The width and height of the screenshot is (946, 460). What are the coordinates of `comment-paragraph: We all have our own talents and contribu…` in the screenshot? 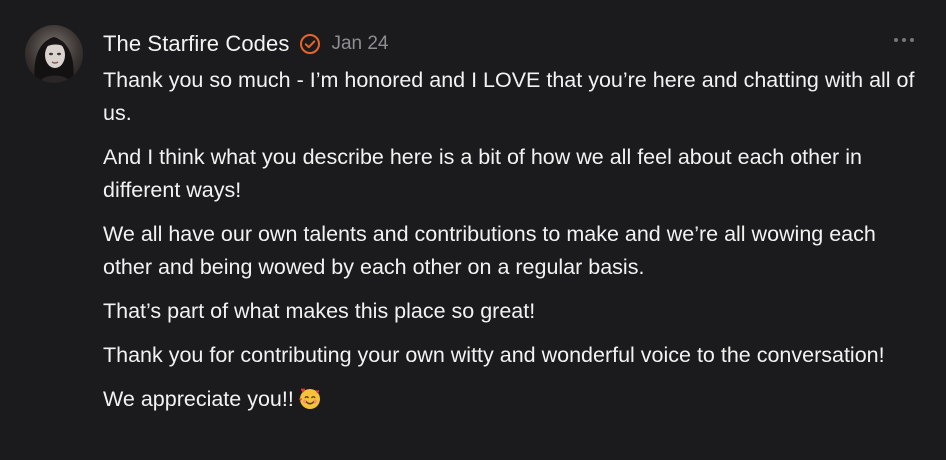 It's located at (489, 250).